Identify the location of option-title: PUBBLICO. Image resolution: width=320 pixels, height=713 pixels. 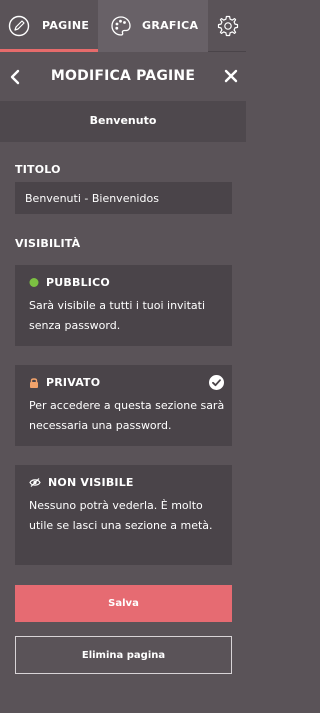
(78, 282).